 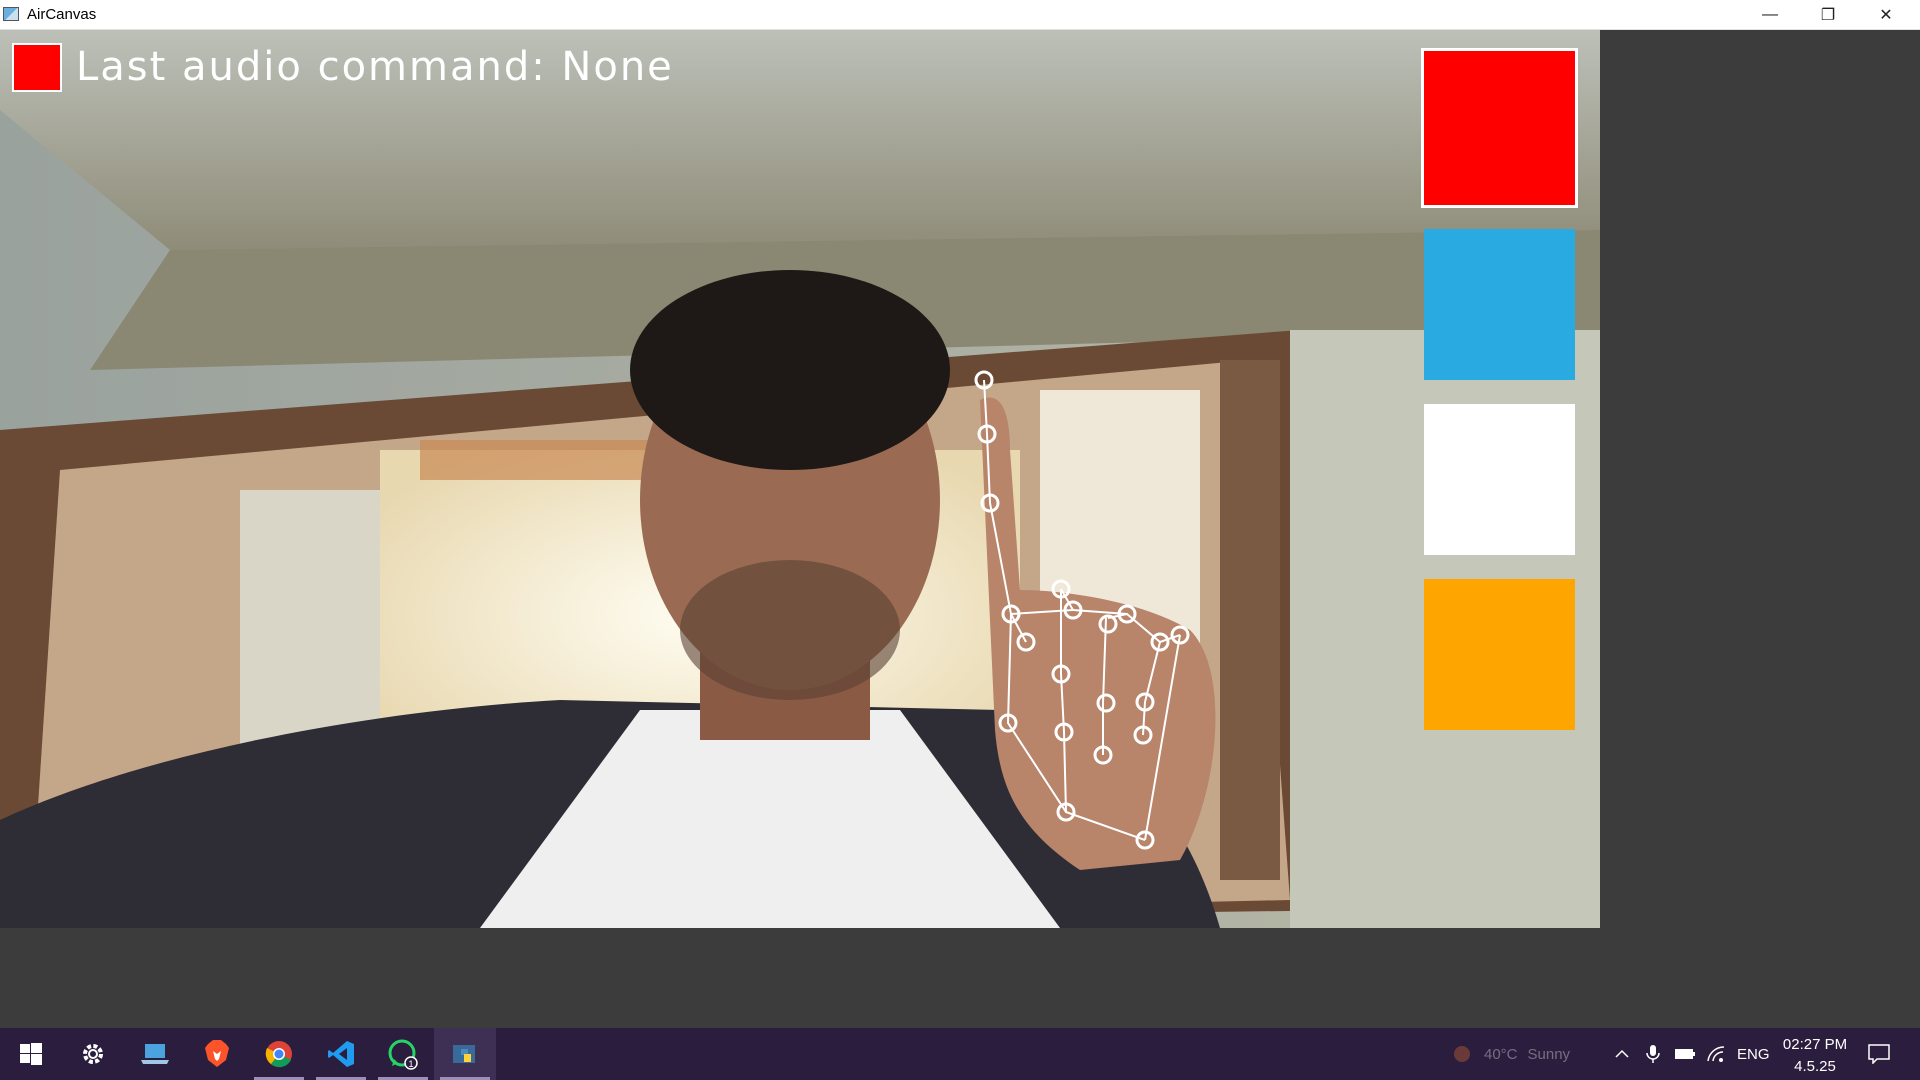 I want to click on clock-date: 4.5.25, so click(x=1815, y=1066).